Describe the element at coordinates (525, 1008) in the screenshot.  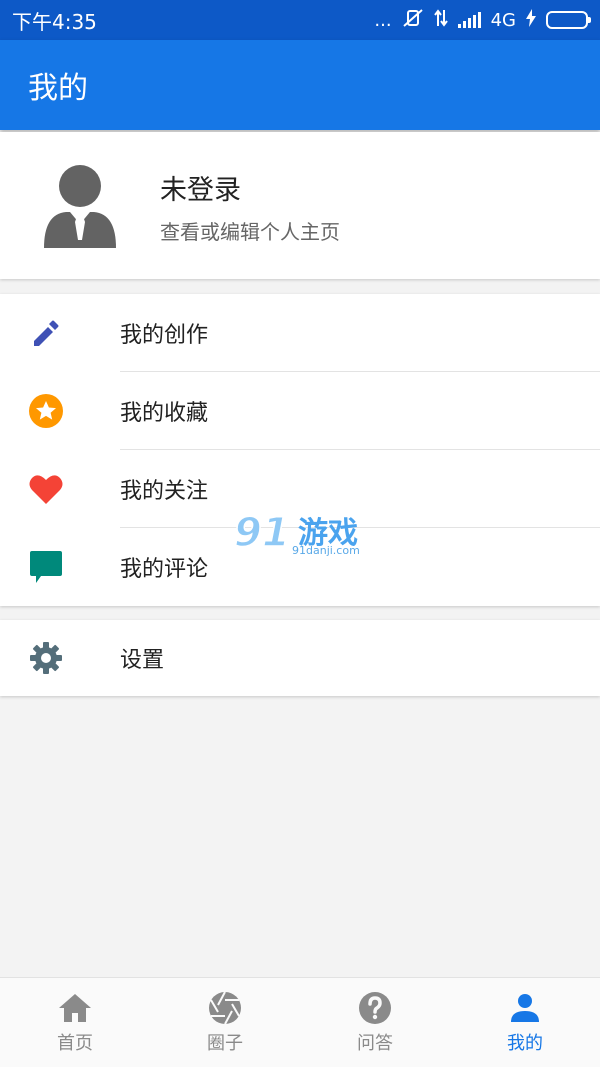
I see `person-icon` at that location.